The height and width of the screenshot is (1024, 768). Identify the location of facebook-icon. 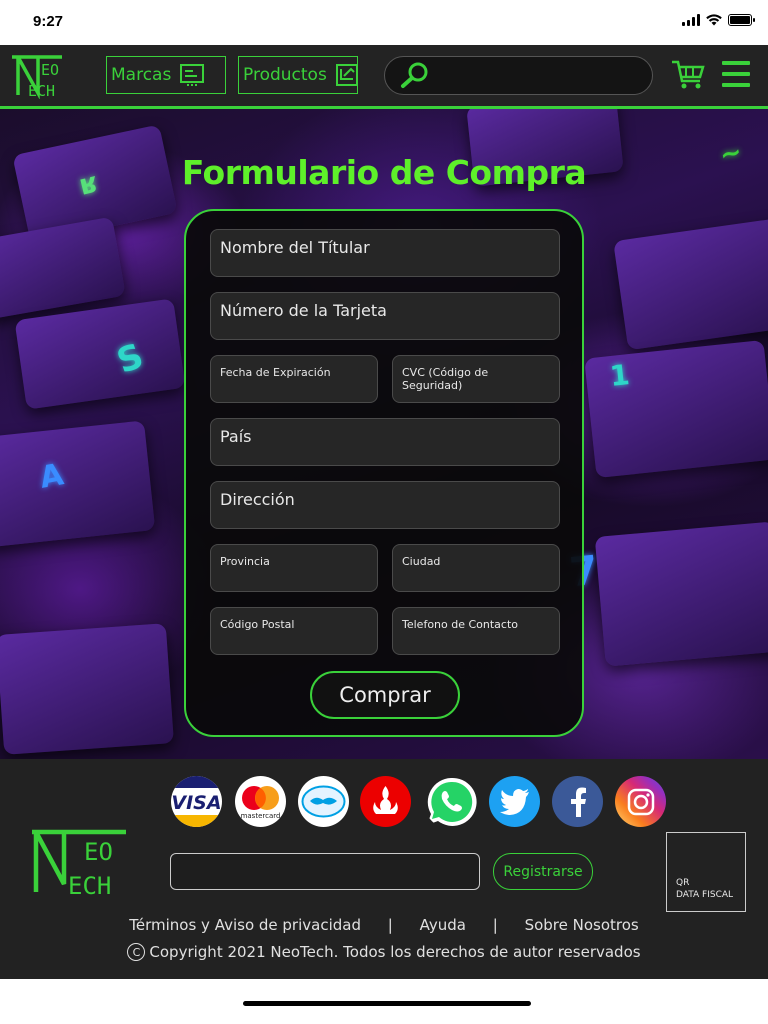
(577, 801).